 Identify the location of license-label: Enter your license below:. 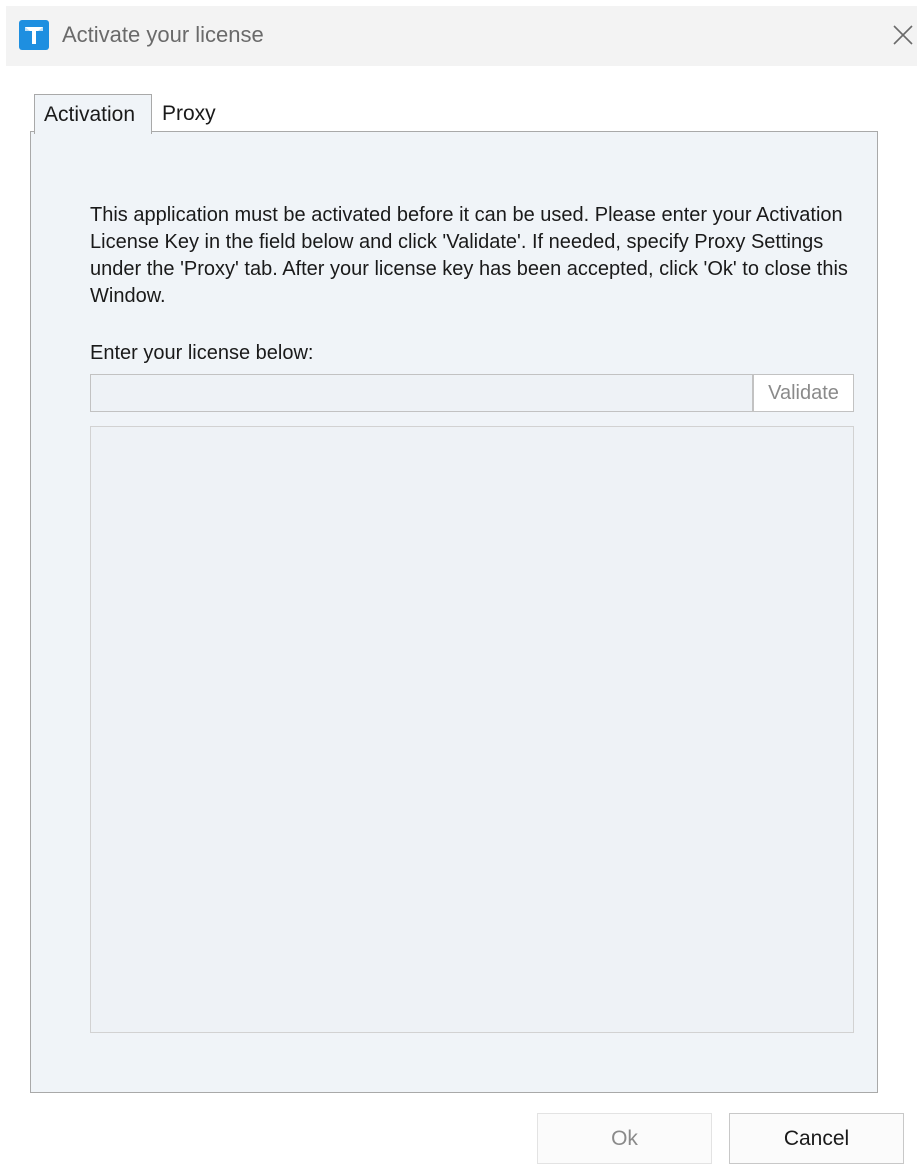
(202, 353).